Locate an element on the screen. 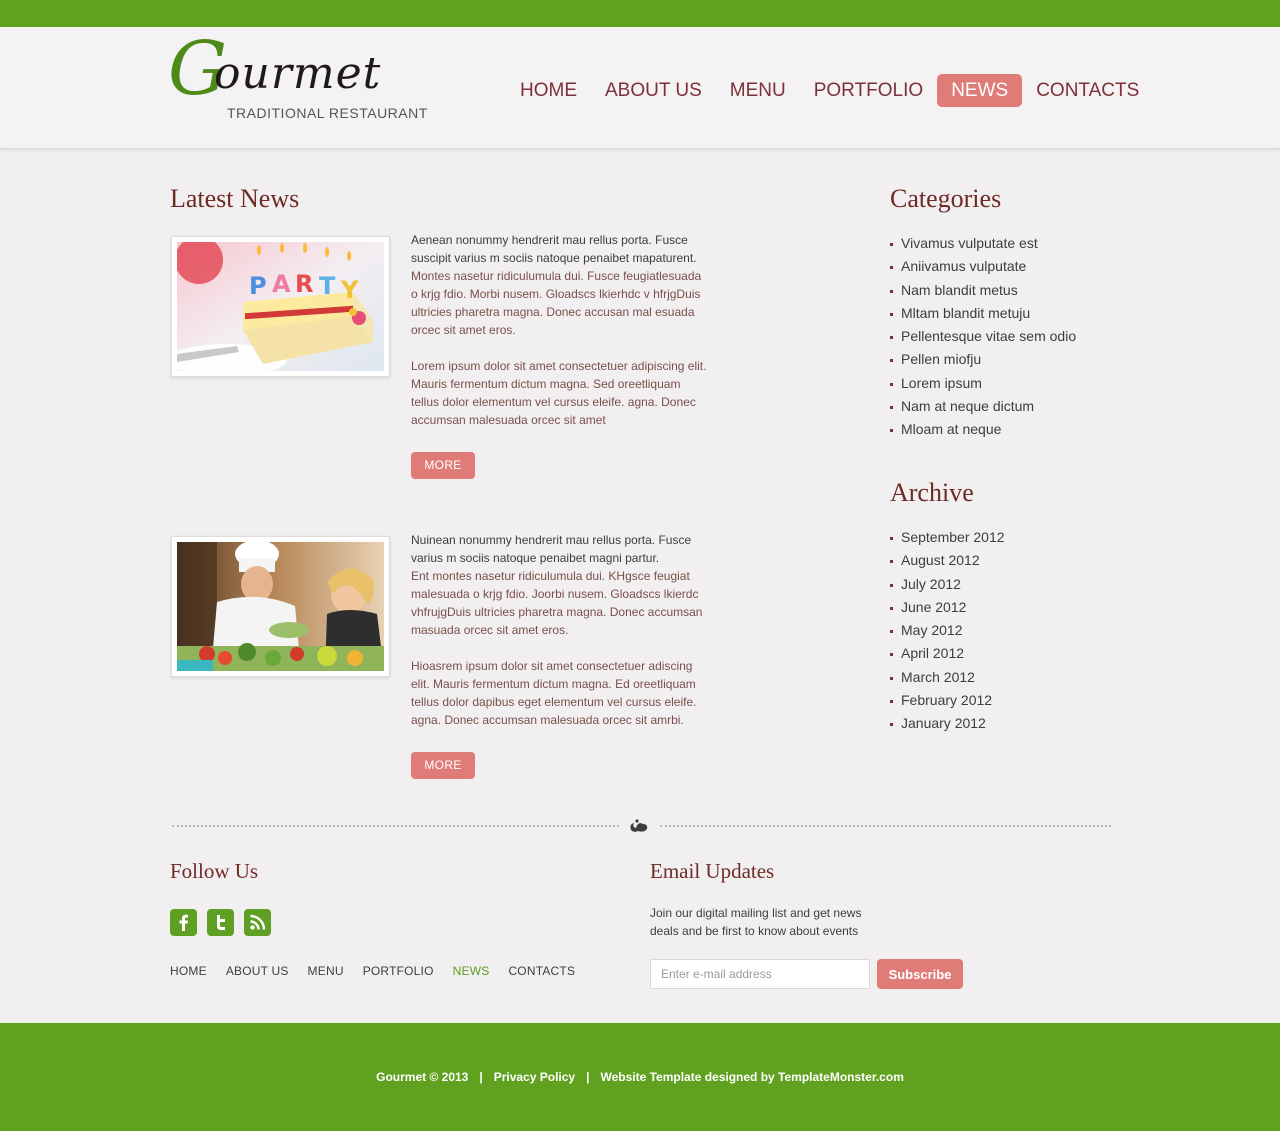  archive-link: May 2012 is located at coordinates (947, 630).